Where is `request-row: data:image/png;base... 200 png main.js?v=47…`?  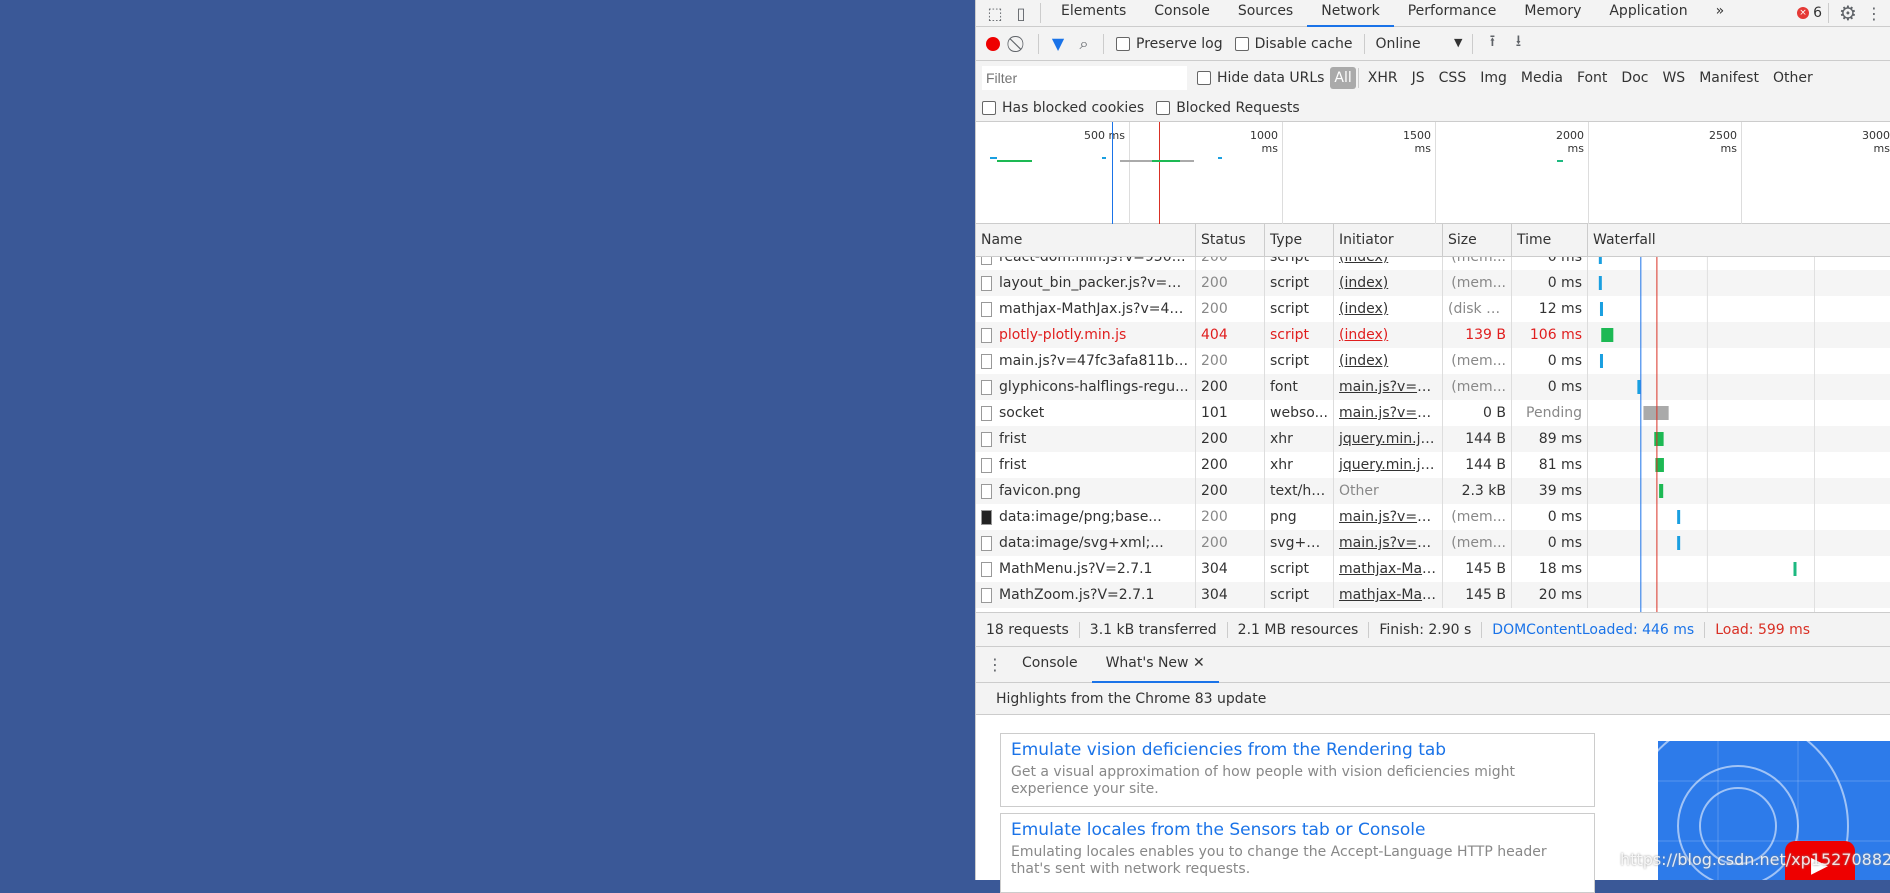
request-row: data:image/png;base... 200 png main.js?v=47… is located at coordinates (1433, 517).